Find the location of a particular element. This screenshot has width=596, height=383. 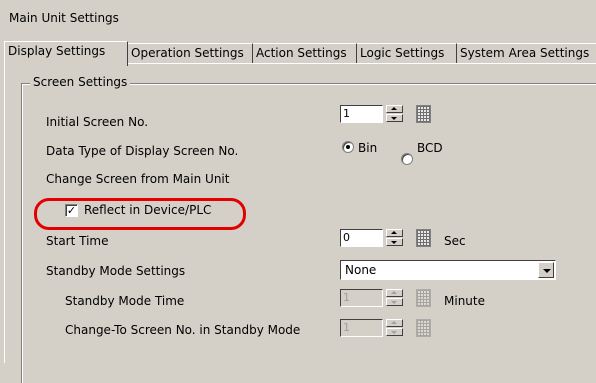

standby-time-input: 1 is located at coordinates (361, 298).